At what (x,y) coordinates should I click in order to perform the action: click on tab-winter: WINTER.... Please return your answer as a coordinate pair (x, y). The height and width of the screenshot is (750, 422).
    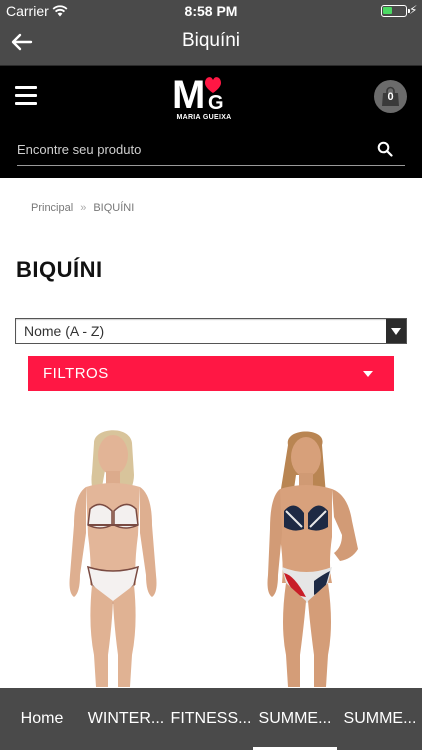
    Looking at the image, I should click on (126, 719).